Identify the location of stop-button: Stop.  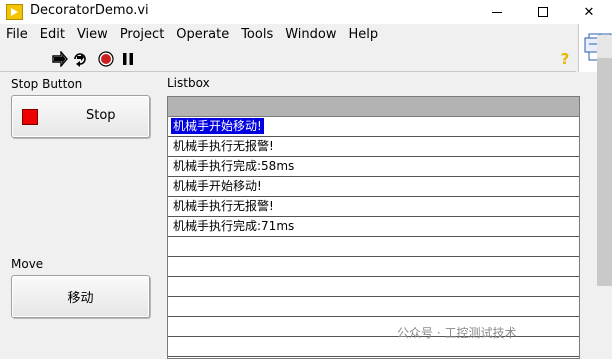
(80, 116).